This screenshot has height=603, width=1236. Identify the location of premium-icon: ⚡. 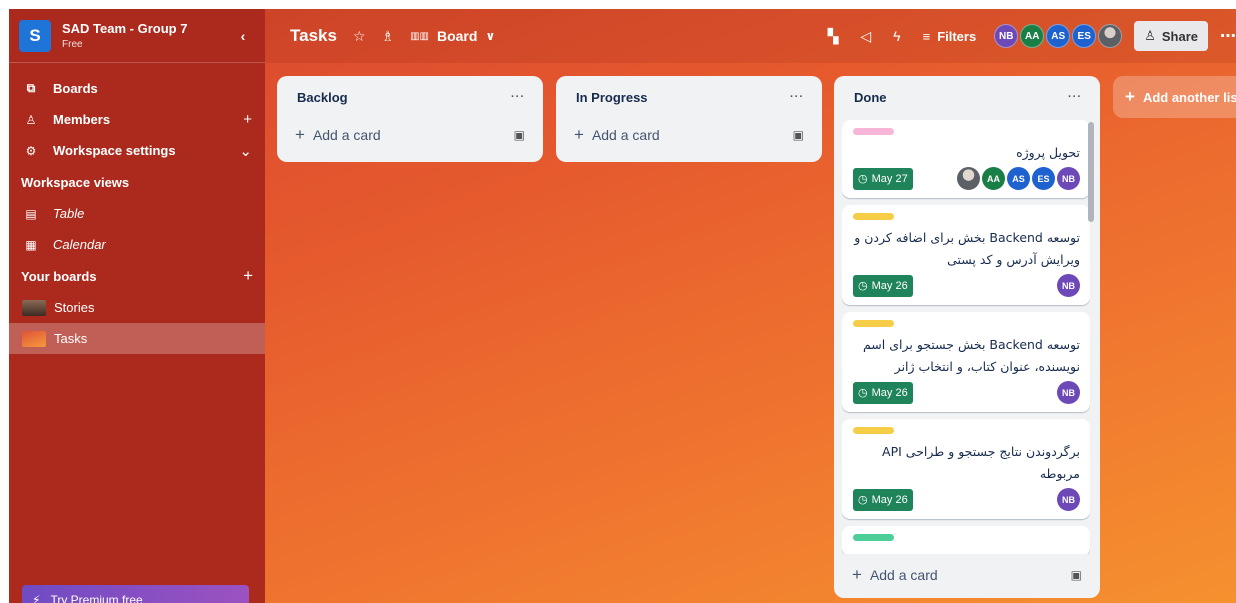
(36, 598).